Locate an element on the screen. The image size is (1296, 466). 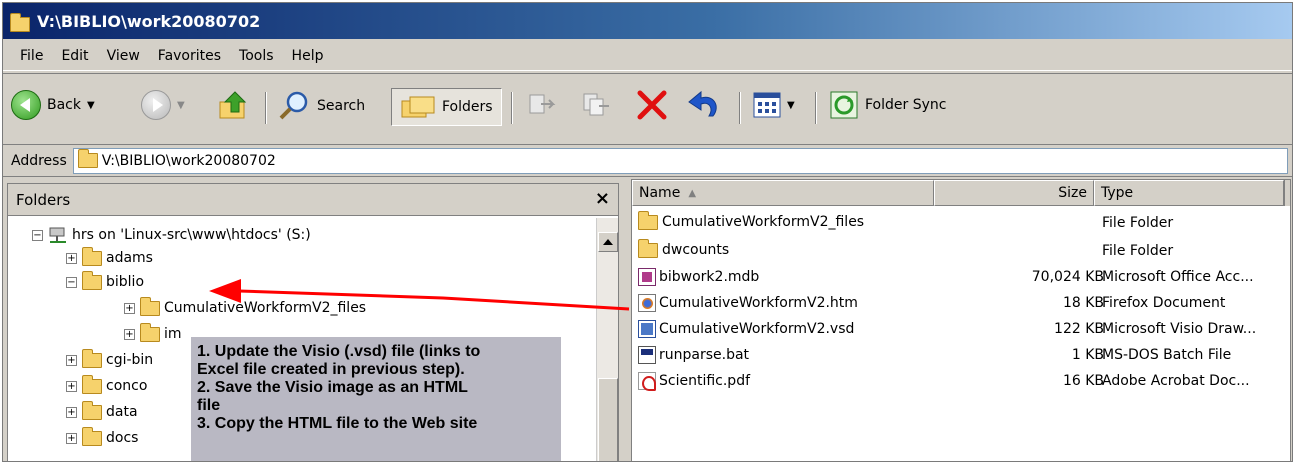
column-type-label: Type is located at coordinates (1117, 193).